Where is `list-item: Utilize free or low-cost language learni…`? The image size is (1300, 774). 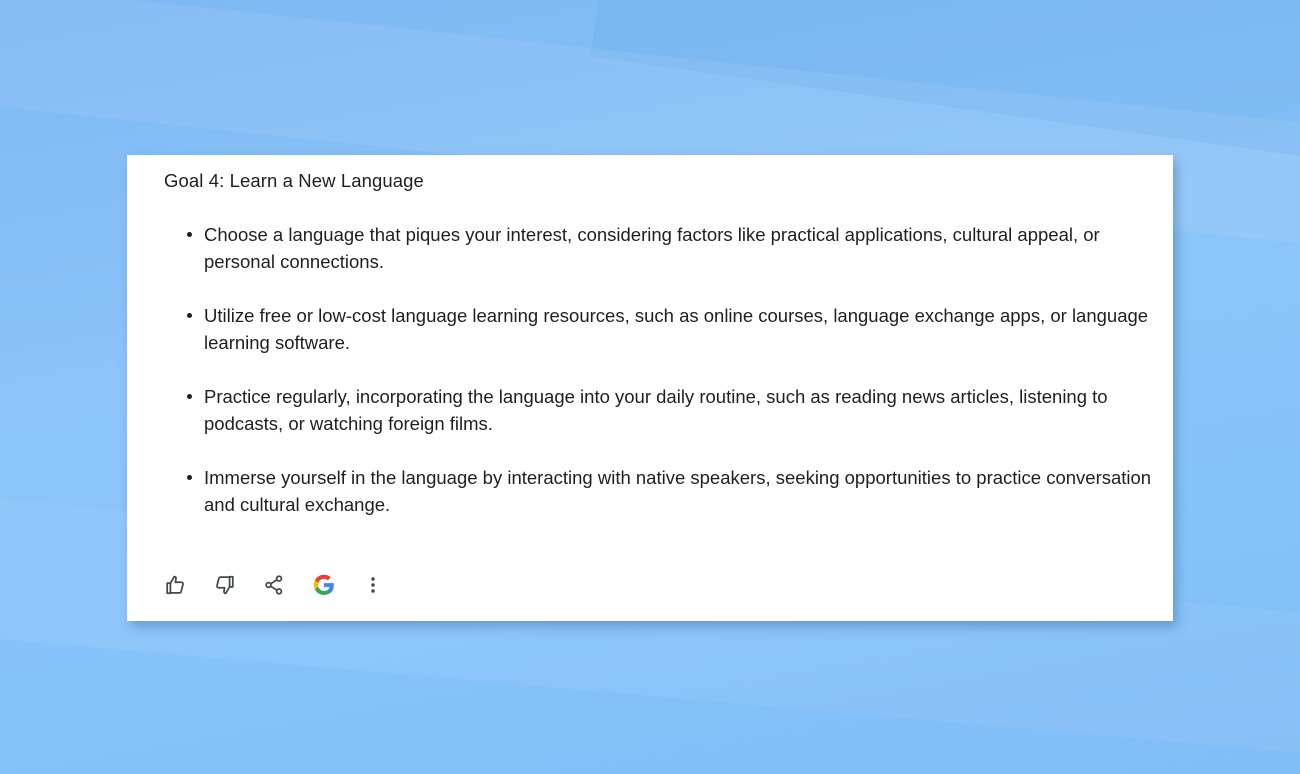
list-item: Utilize free or low-cost language learni… is located at coordinates (675, 329).